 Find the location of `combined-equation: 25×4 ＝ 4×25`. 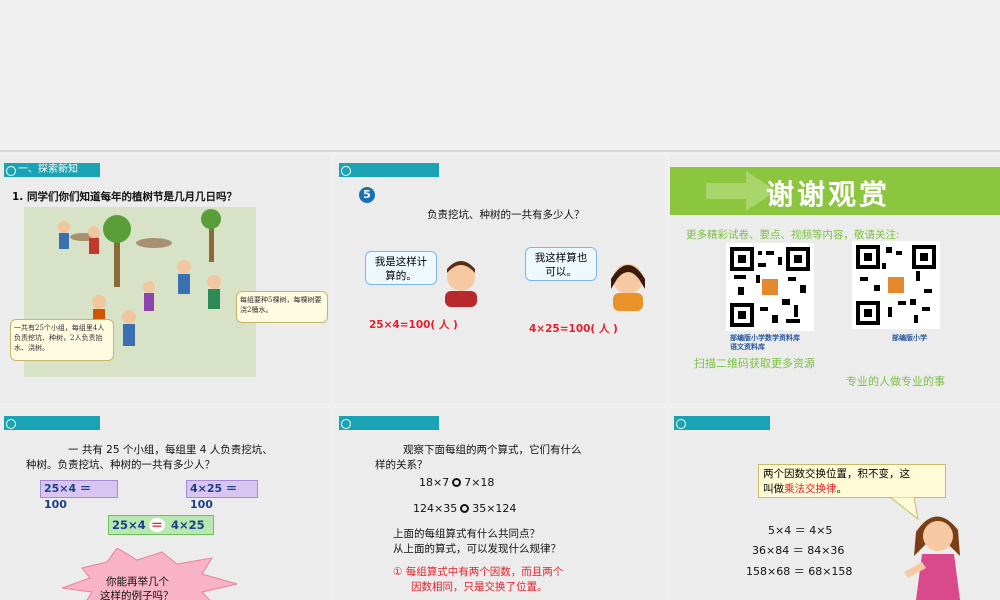

combined-equation: 25×4 ＝ 4×25 is located at coordinates (161, 525).